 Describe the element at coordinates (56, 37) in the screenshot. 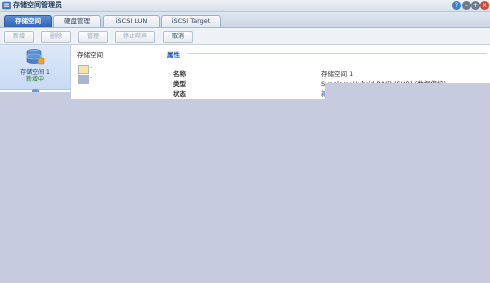

I see `delete-button: 删除` at that location.